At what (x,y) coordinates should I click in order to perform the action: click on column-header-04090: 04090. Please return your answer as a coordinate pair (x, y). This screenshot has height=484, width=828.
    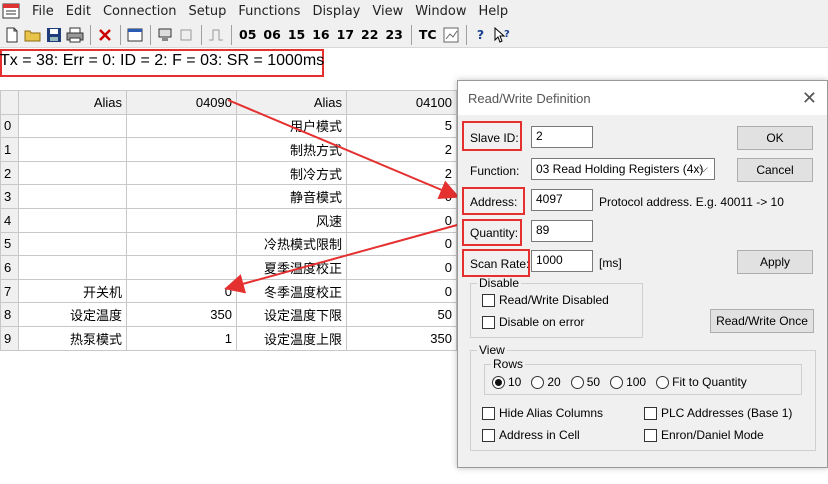
    Looking at the image, I should click on (181, 102).